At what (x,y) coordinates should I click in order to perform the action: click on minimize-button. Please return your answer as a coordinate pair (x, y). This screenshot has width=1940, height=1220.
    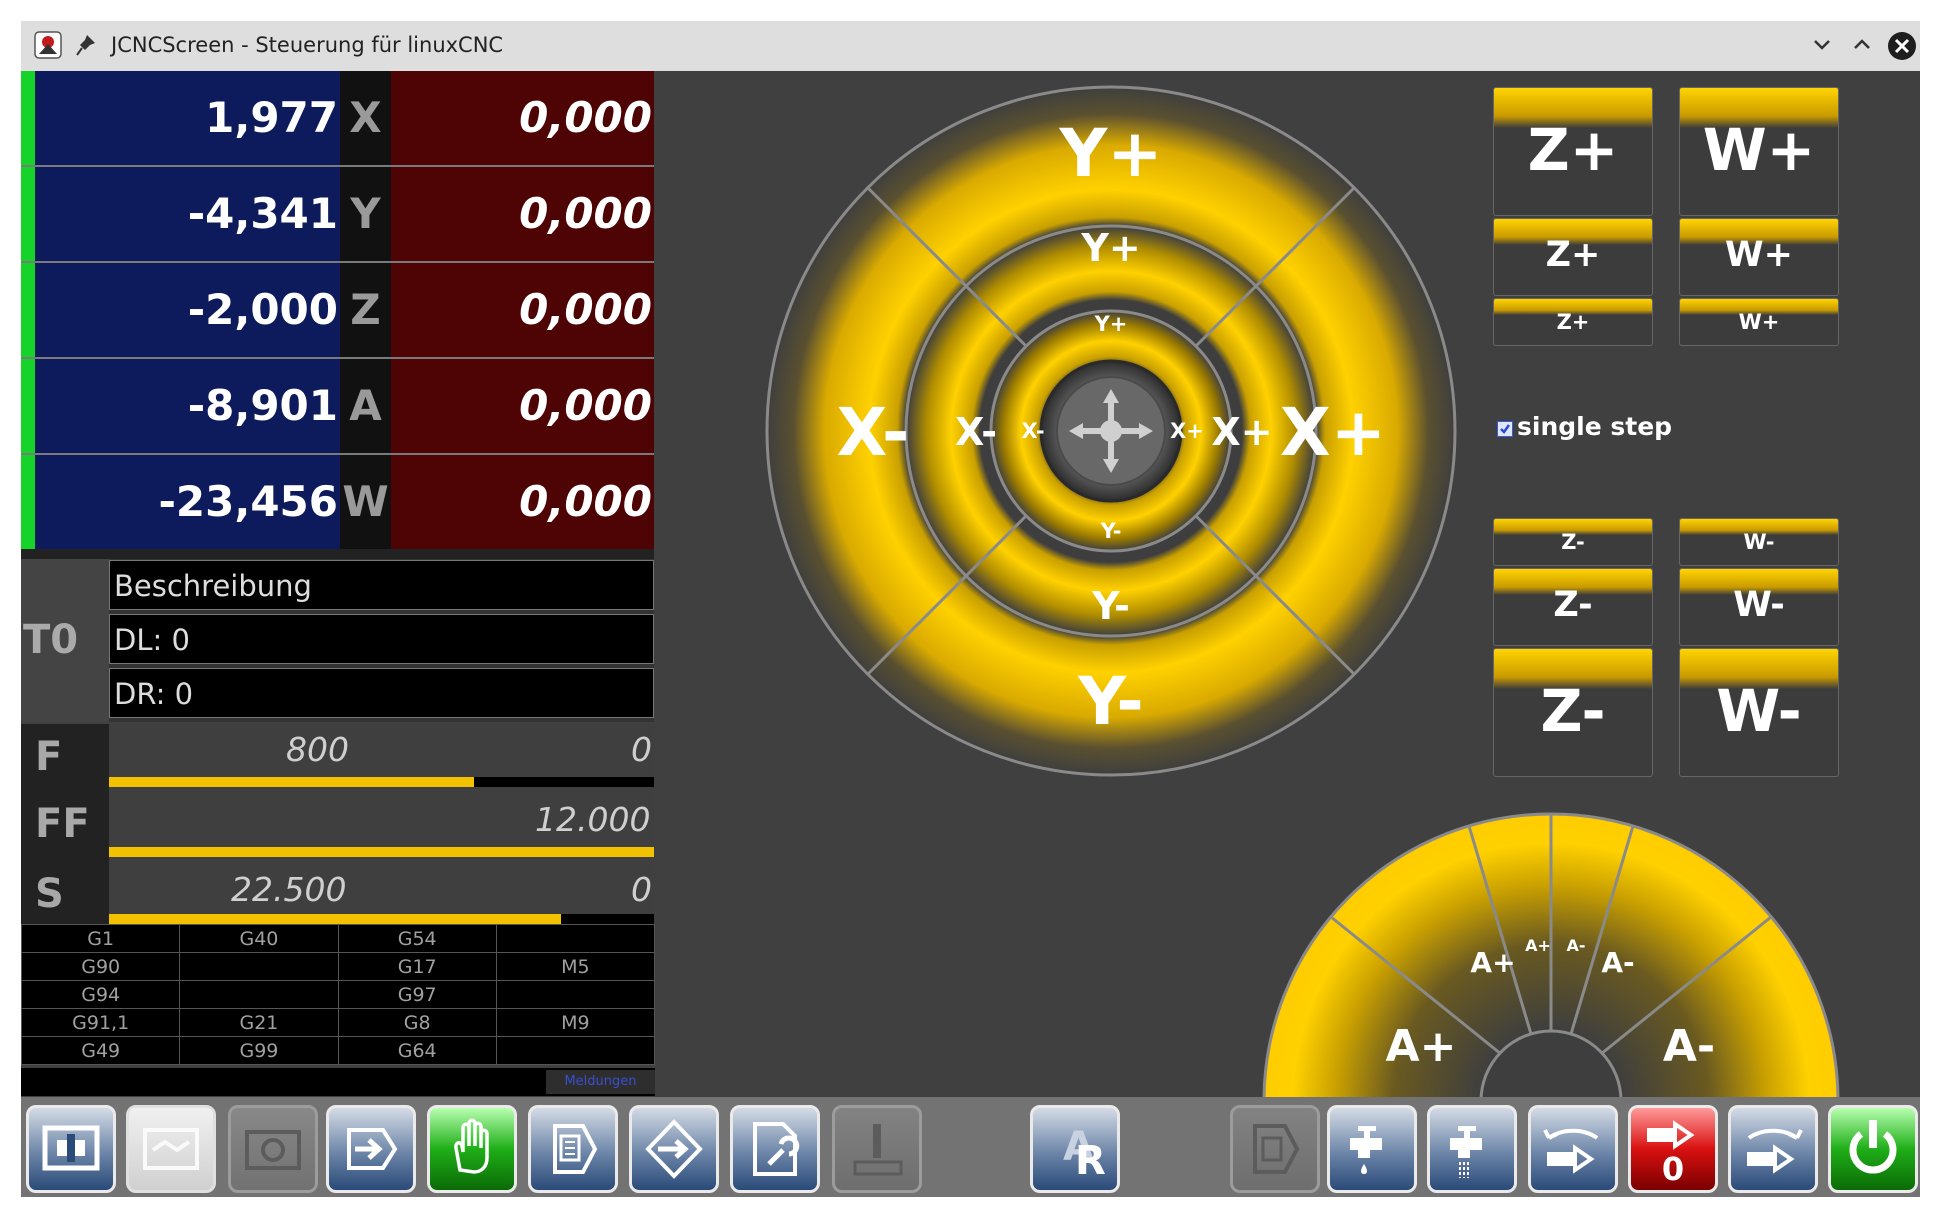
    Looking at the image, I should click on (1822, 45).